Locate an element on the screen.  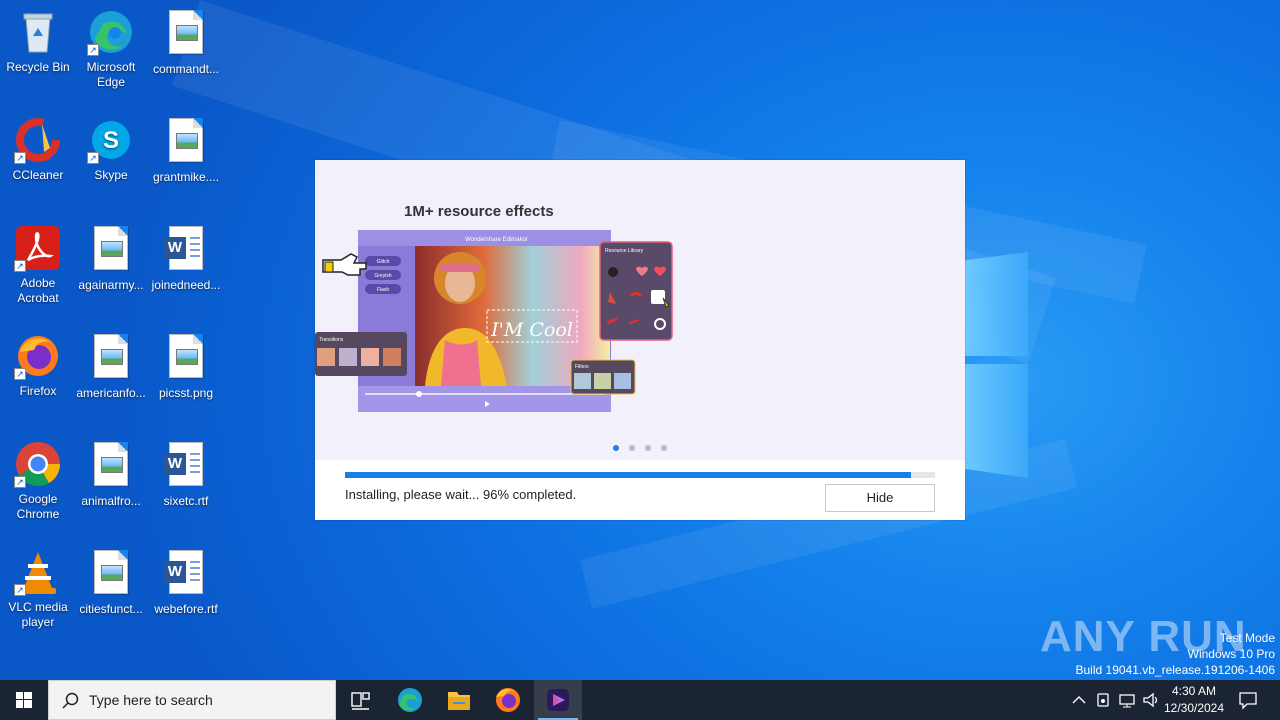
skype-icon: S ↗ is located at coordinates (111, 140).